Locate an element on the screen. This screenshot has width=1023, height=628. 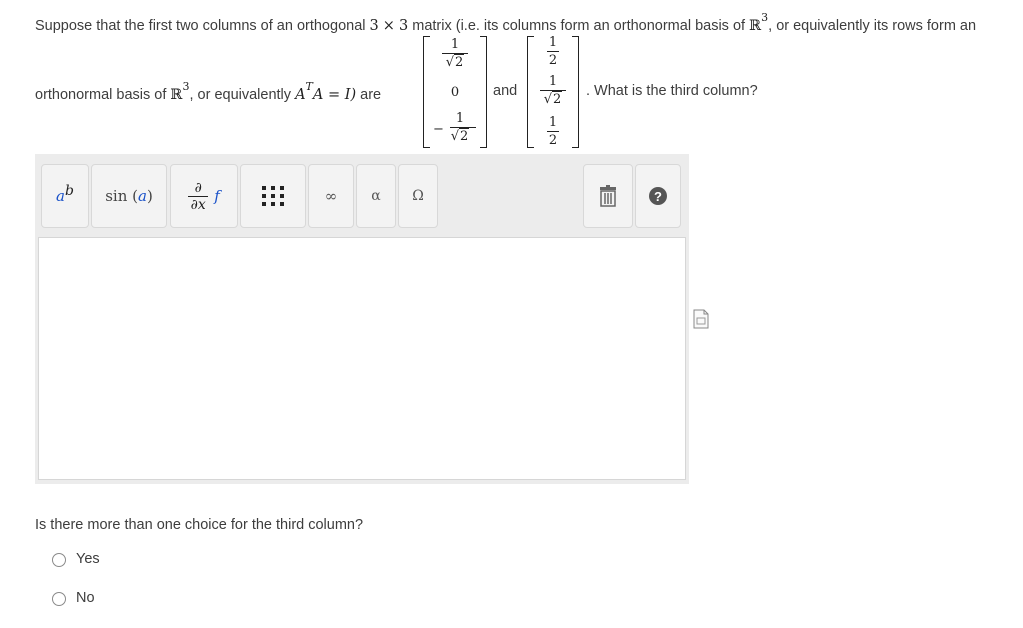
question-suffix: . What is the third column? is located at coordinates (672, 91).